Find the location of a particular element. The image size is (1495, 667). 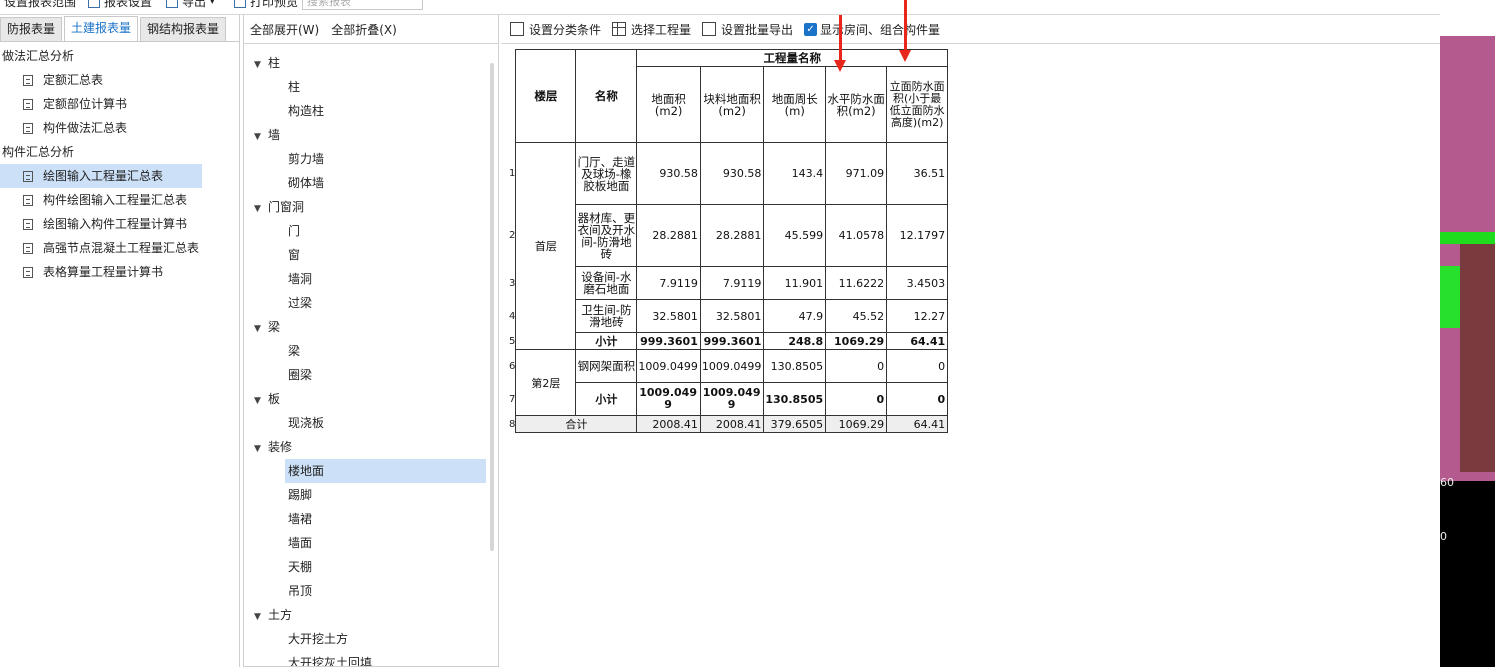

tree-item: 窗 is located at coordinates (371, 255).